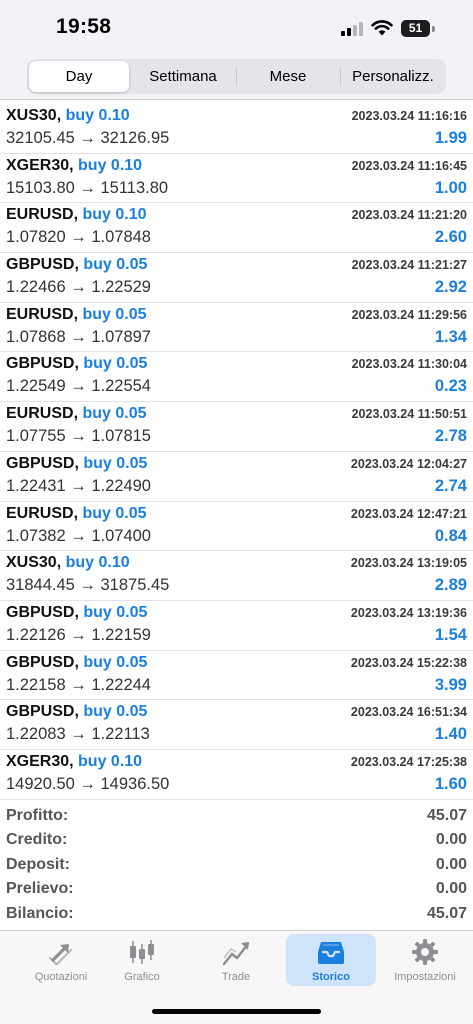  What do you see at coordinates (288, 76) in the screenshot?
I see `tab-mese: Mese` at bounding box center [288, 76].